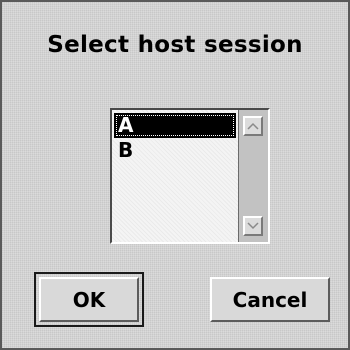  Describe the element at coordinates (175, 125) in the screenshot. I see `list-item-session-a: A` at that location.